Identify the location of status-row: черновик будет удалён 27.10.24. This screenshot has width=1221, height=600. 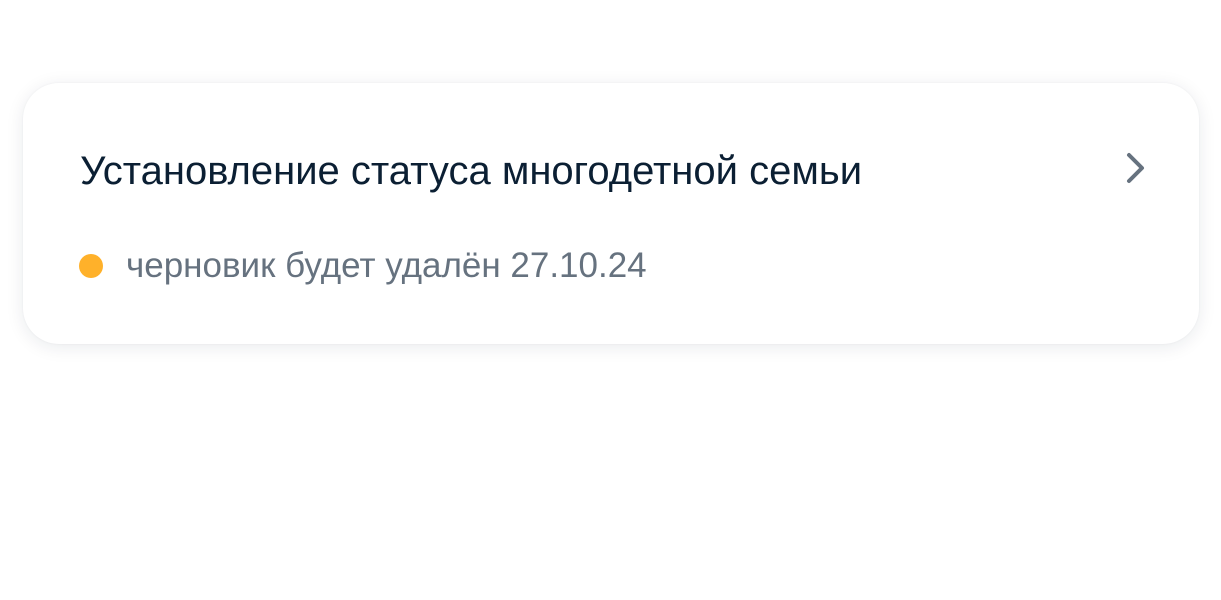
(363, 266).